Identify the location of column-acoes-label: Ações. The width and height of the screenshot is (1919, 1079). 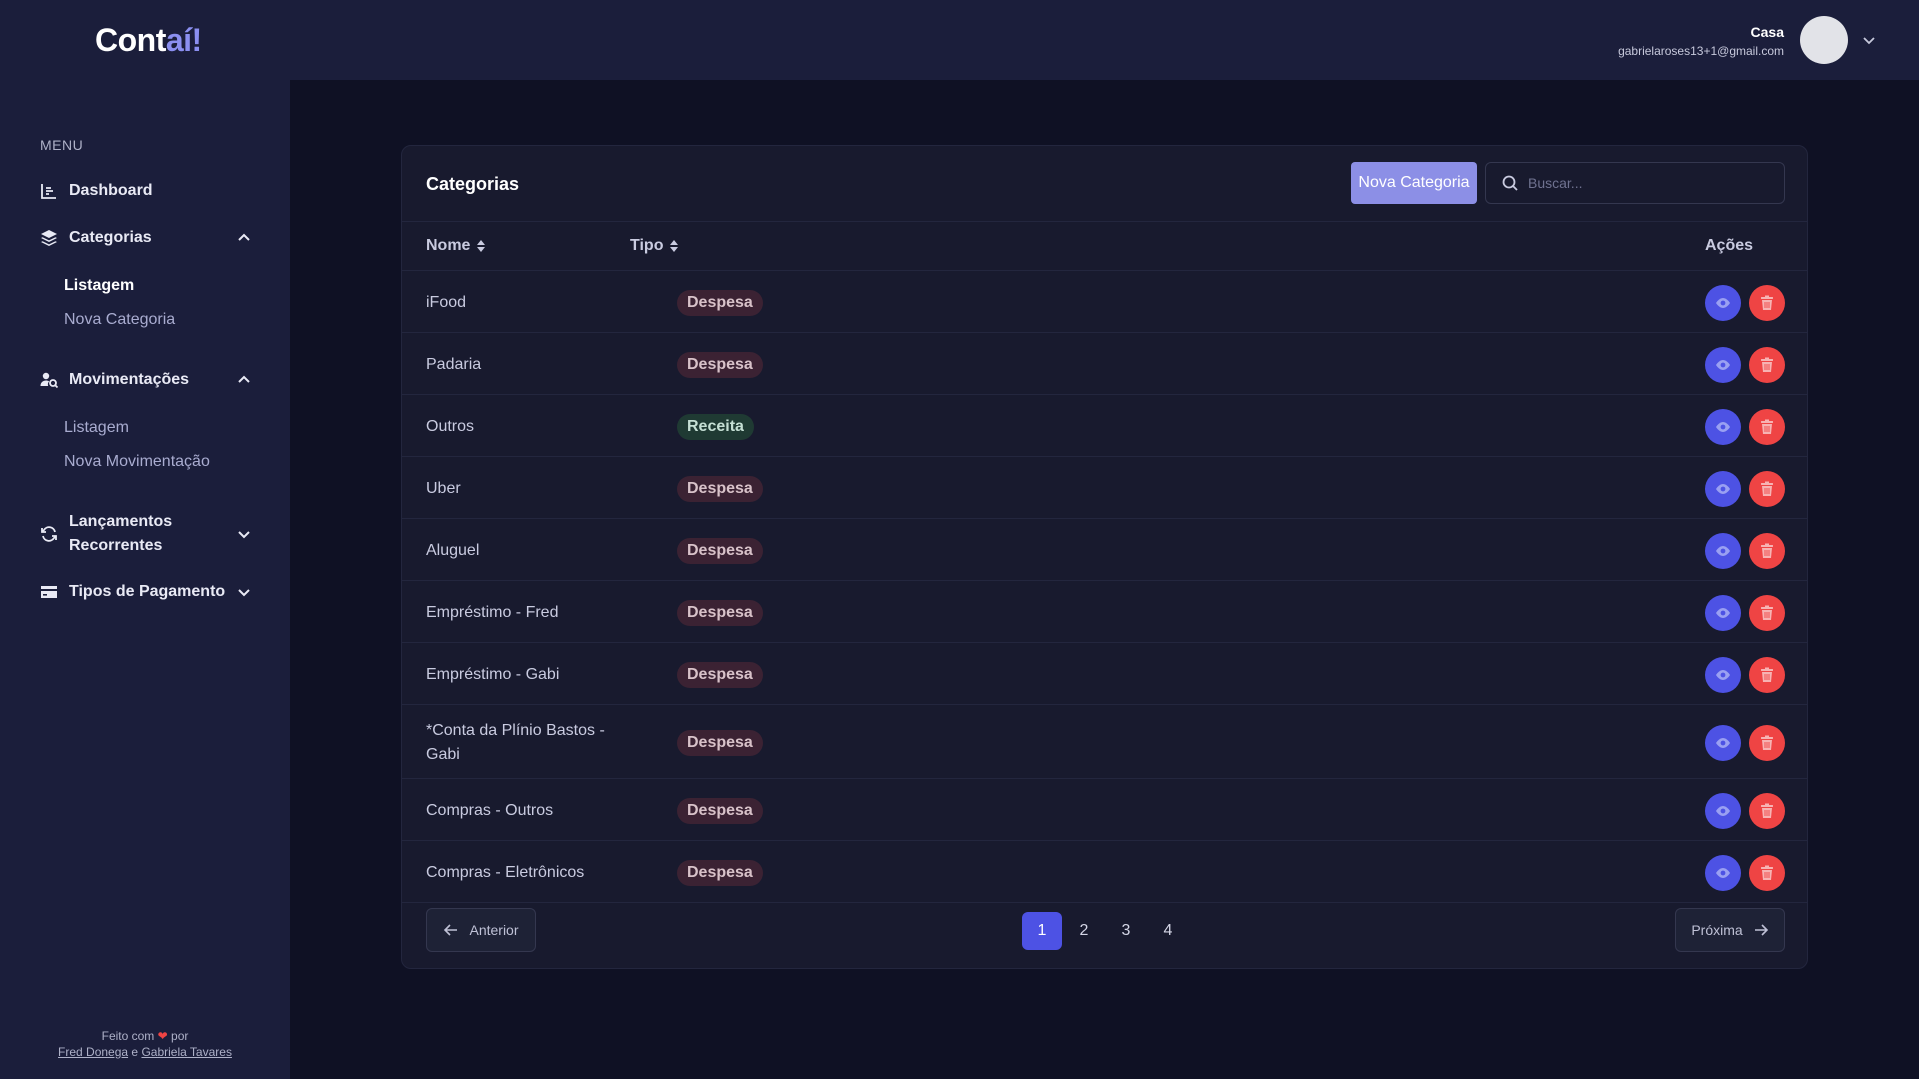
(1729, 245).